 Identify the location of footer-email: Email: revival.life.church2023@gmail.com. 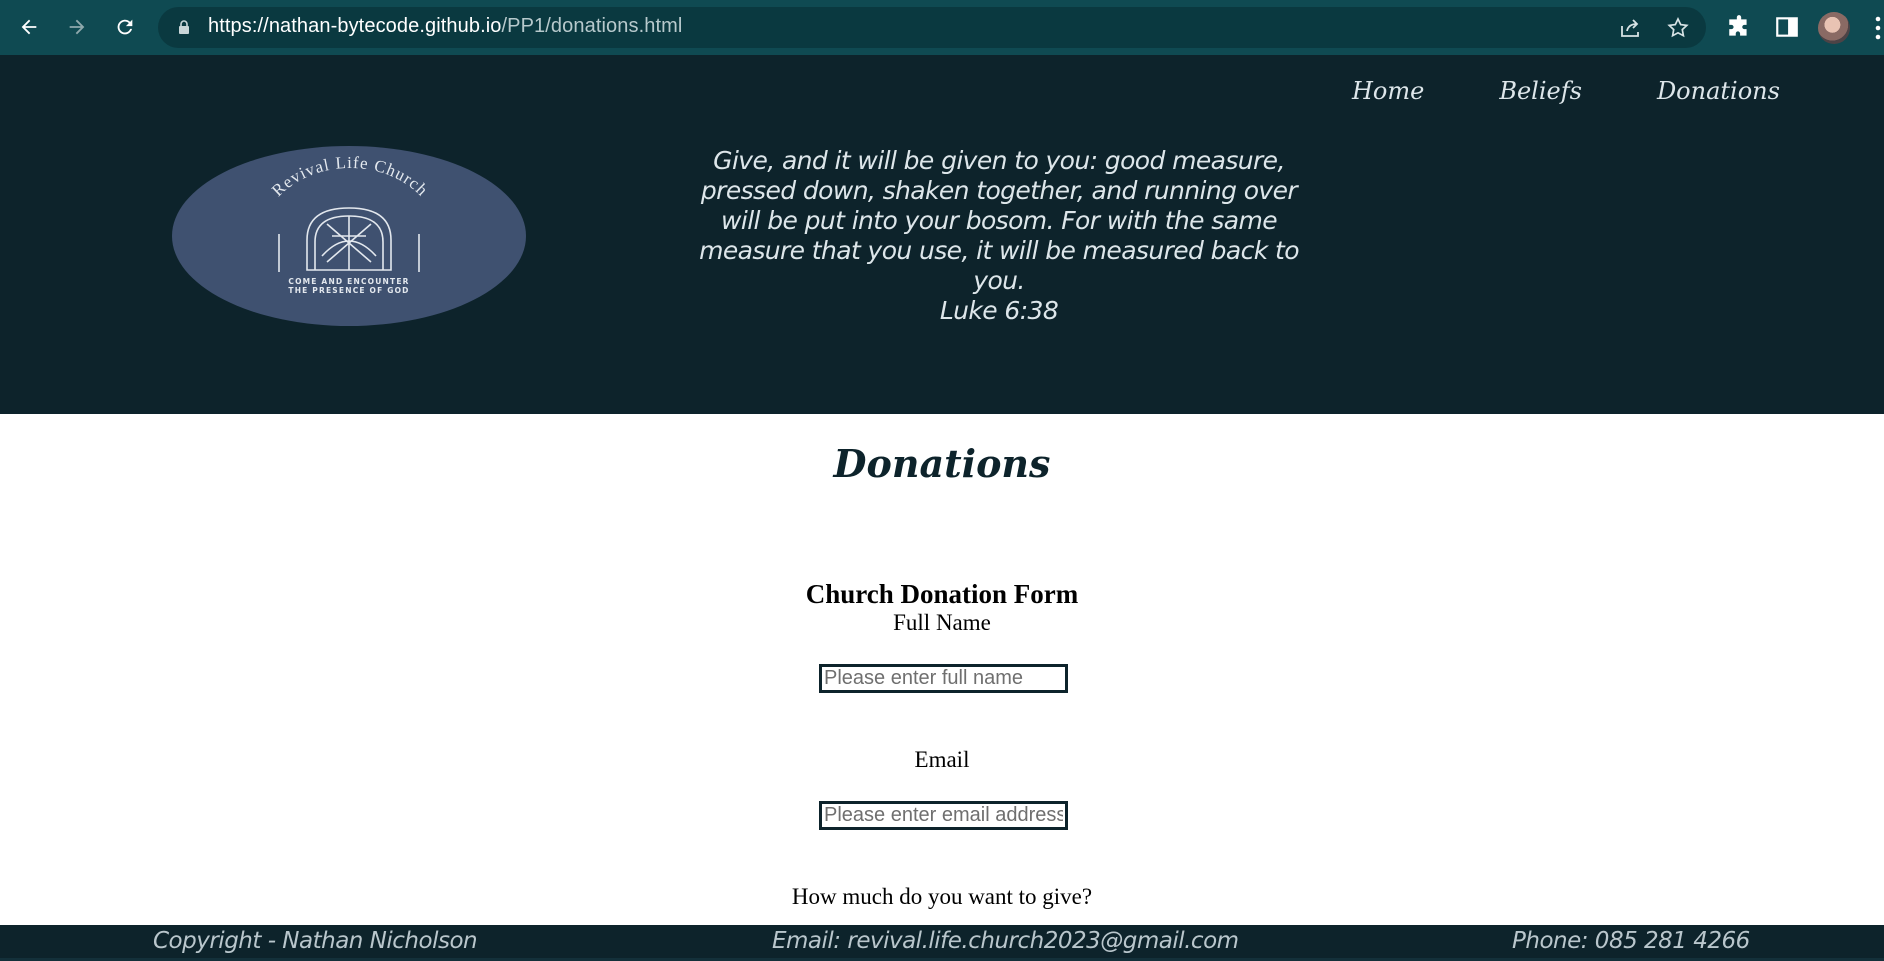
(1005, 941).